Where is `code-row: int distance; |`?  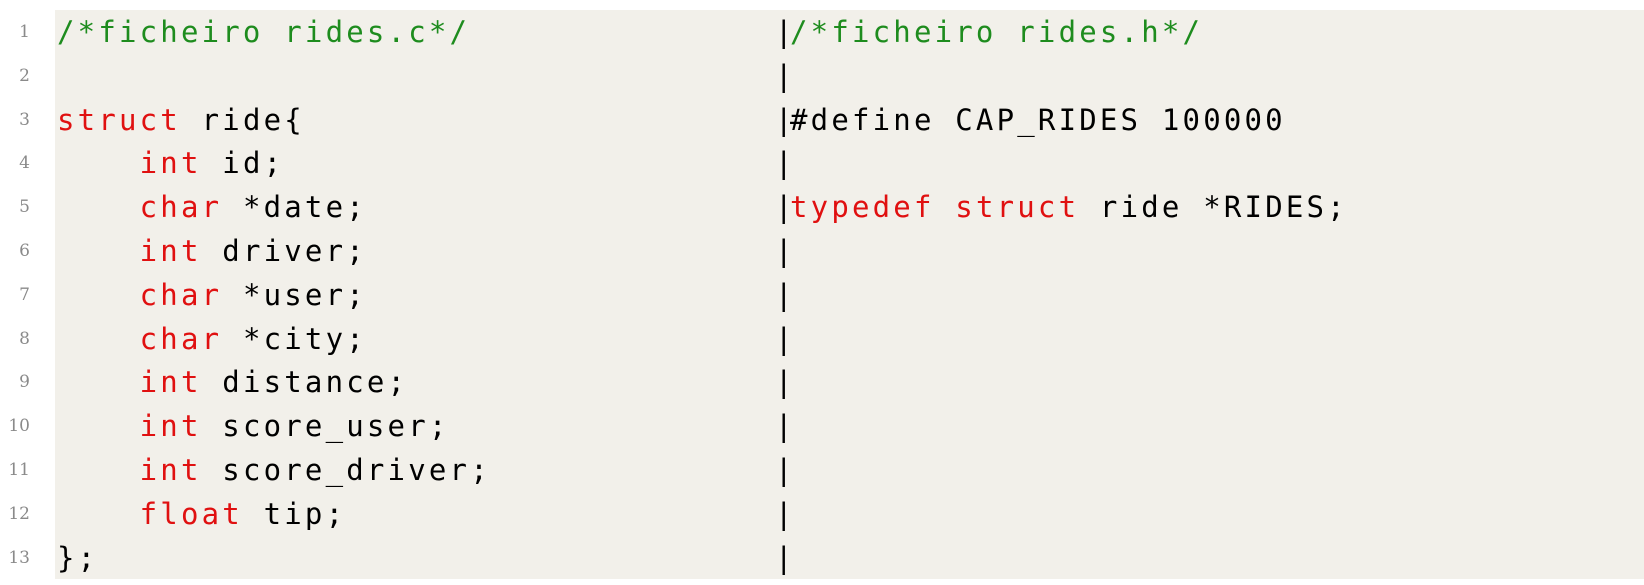 code-row: int distance; | is located at coordinates (849, 382).